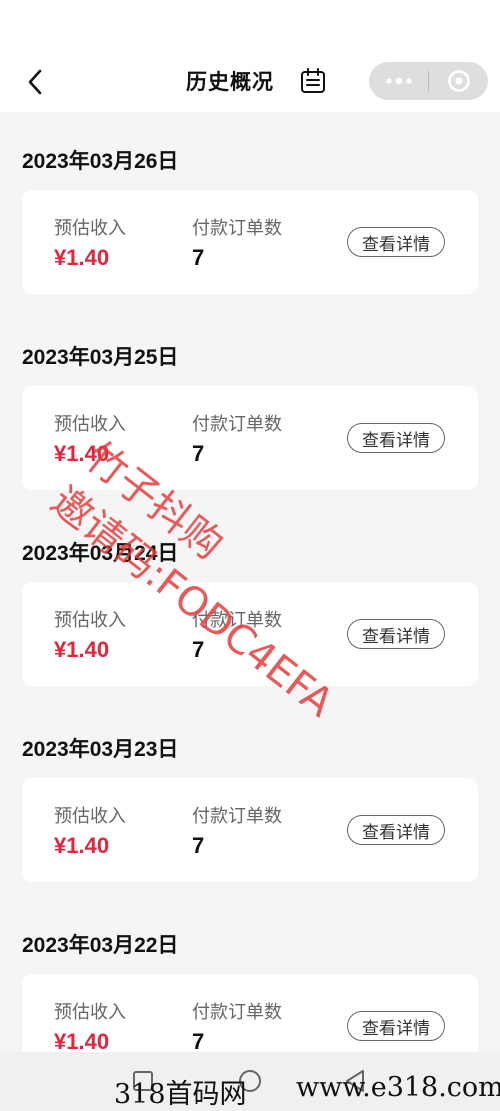  What do you see at coordinates (100, 357) in the screenshot?
I see `section-date: 2023年03月25日` at bounding box center [100, 357].